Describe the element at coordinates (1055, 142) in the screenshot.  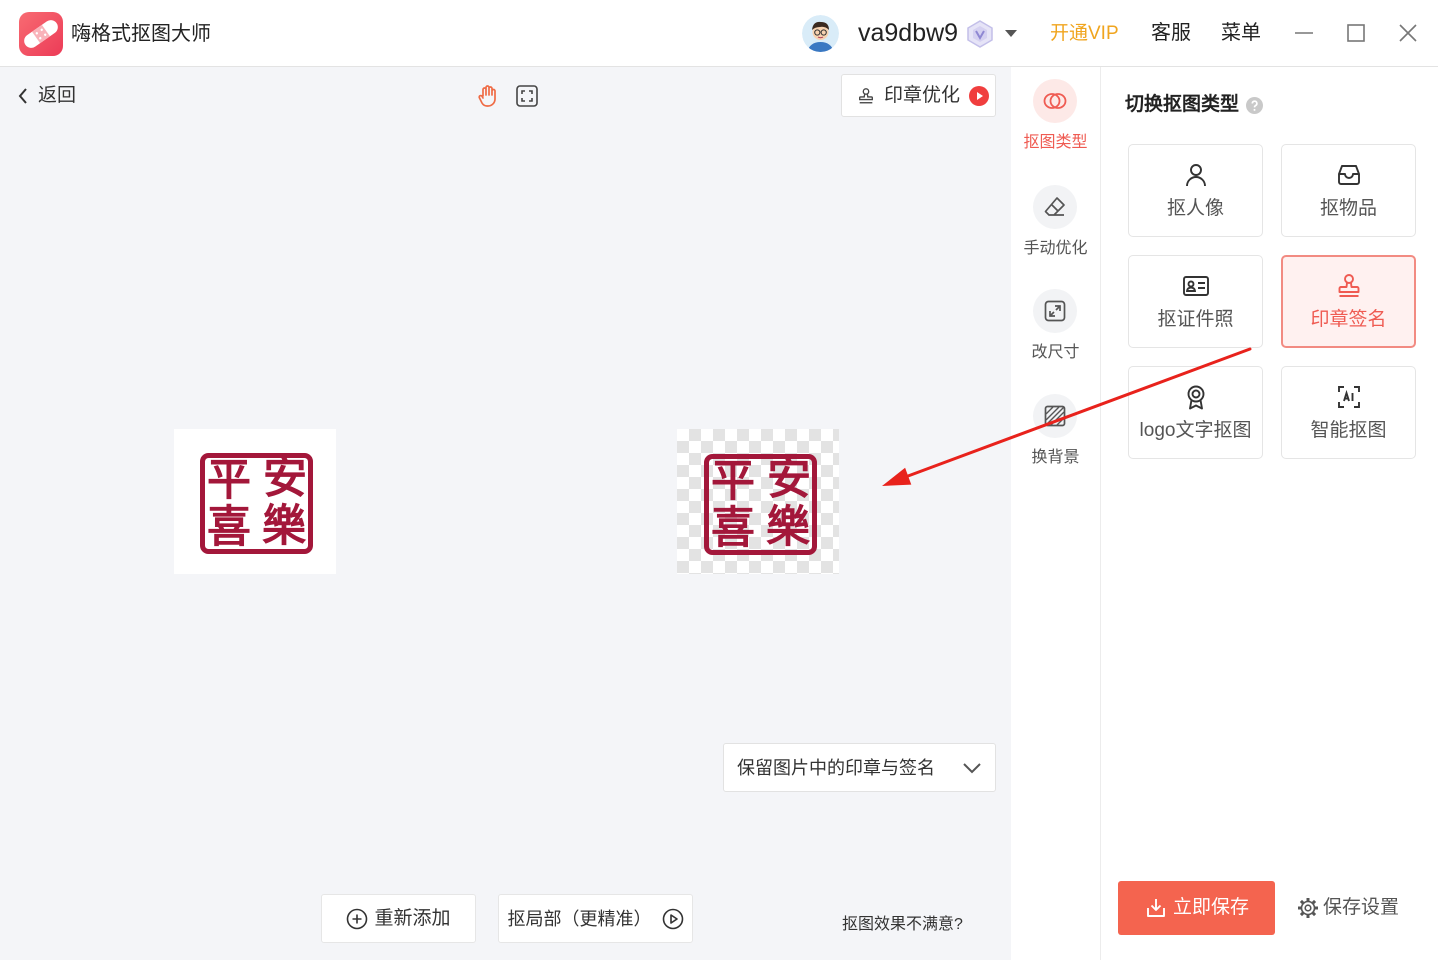
I see `nav-item-label: 抠图类型` at that location.